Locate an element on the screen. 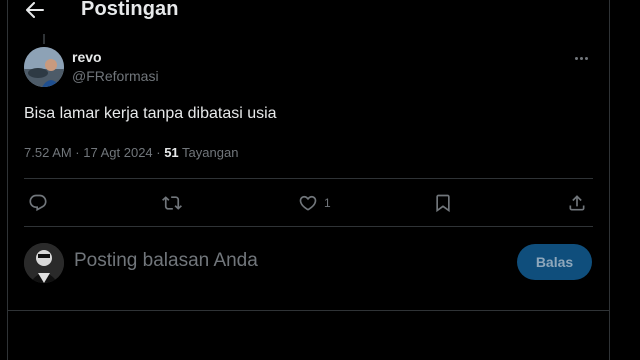 This screenshot has width=640, height=360. more-options-button is located at coordinates (581, 58).